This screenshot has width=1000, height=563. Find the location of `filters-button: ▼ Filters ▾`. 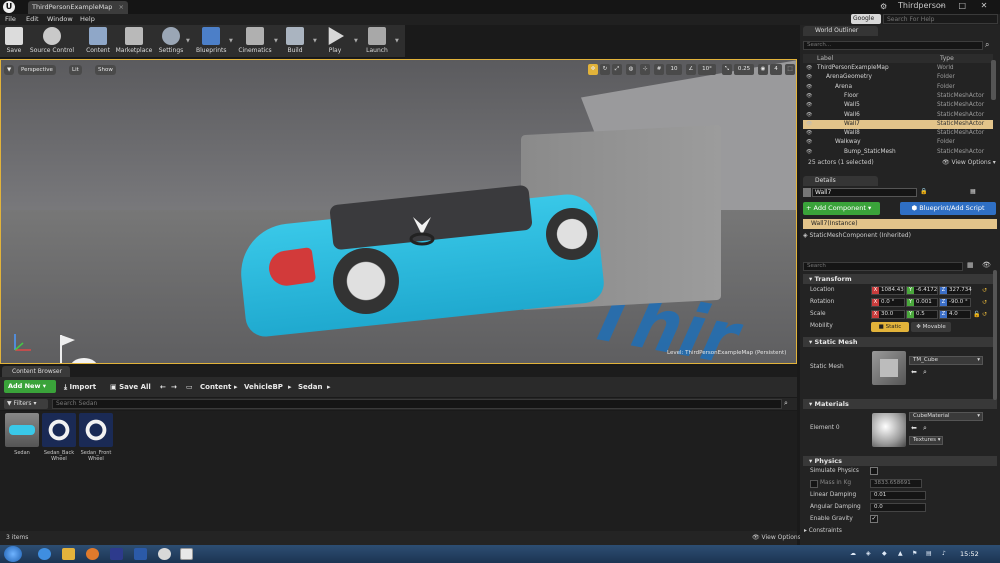

filters-button: ▼ Filters ▾ is located at coordinates (26, 404).